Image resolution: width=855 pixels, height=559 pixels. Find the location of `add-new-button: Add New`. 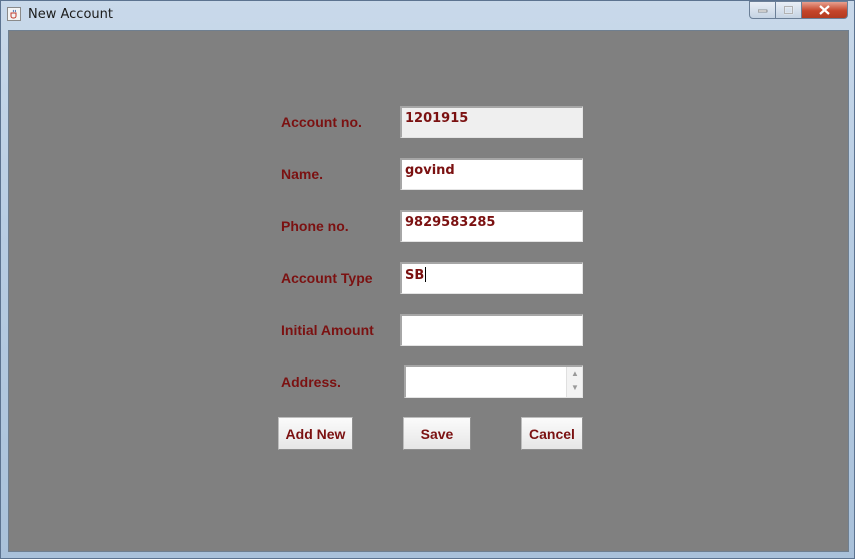

add-new-button: Add New is located at coordinates (315, 433).